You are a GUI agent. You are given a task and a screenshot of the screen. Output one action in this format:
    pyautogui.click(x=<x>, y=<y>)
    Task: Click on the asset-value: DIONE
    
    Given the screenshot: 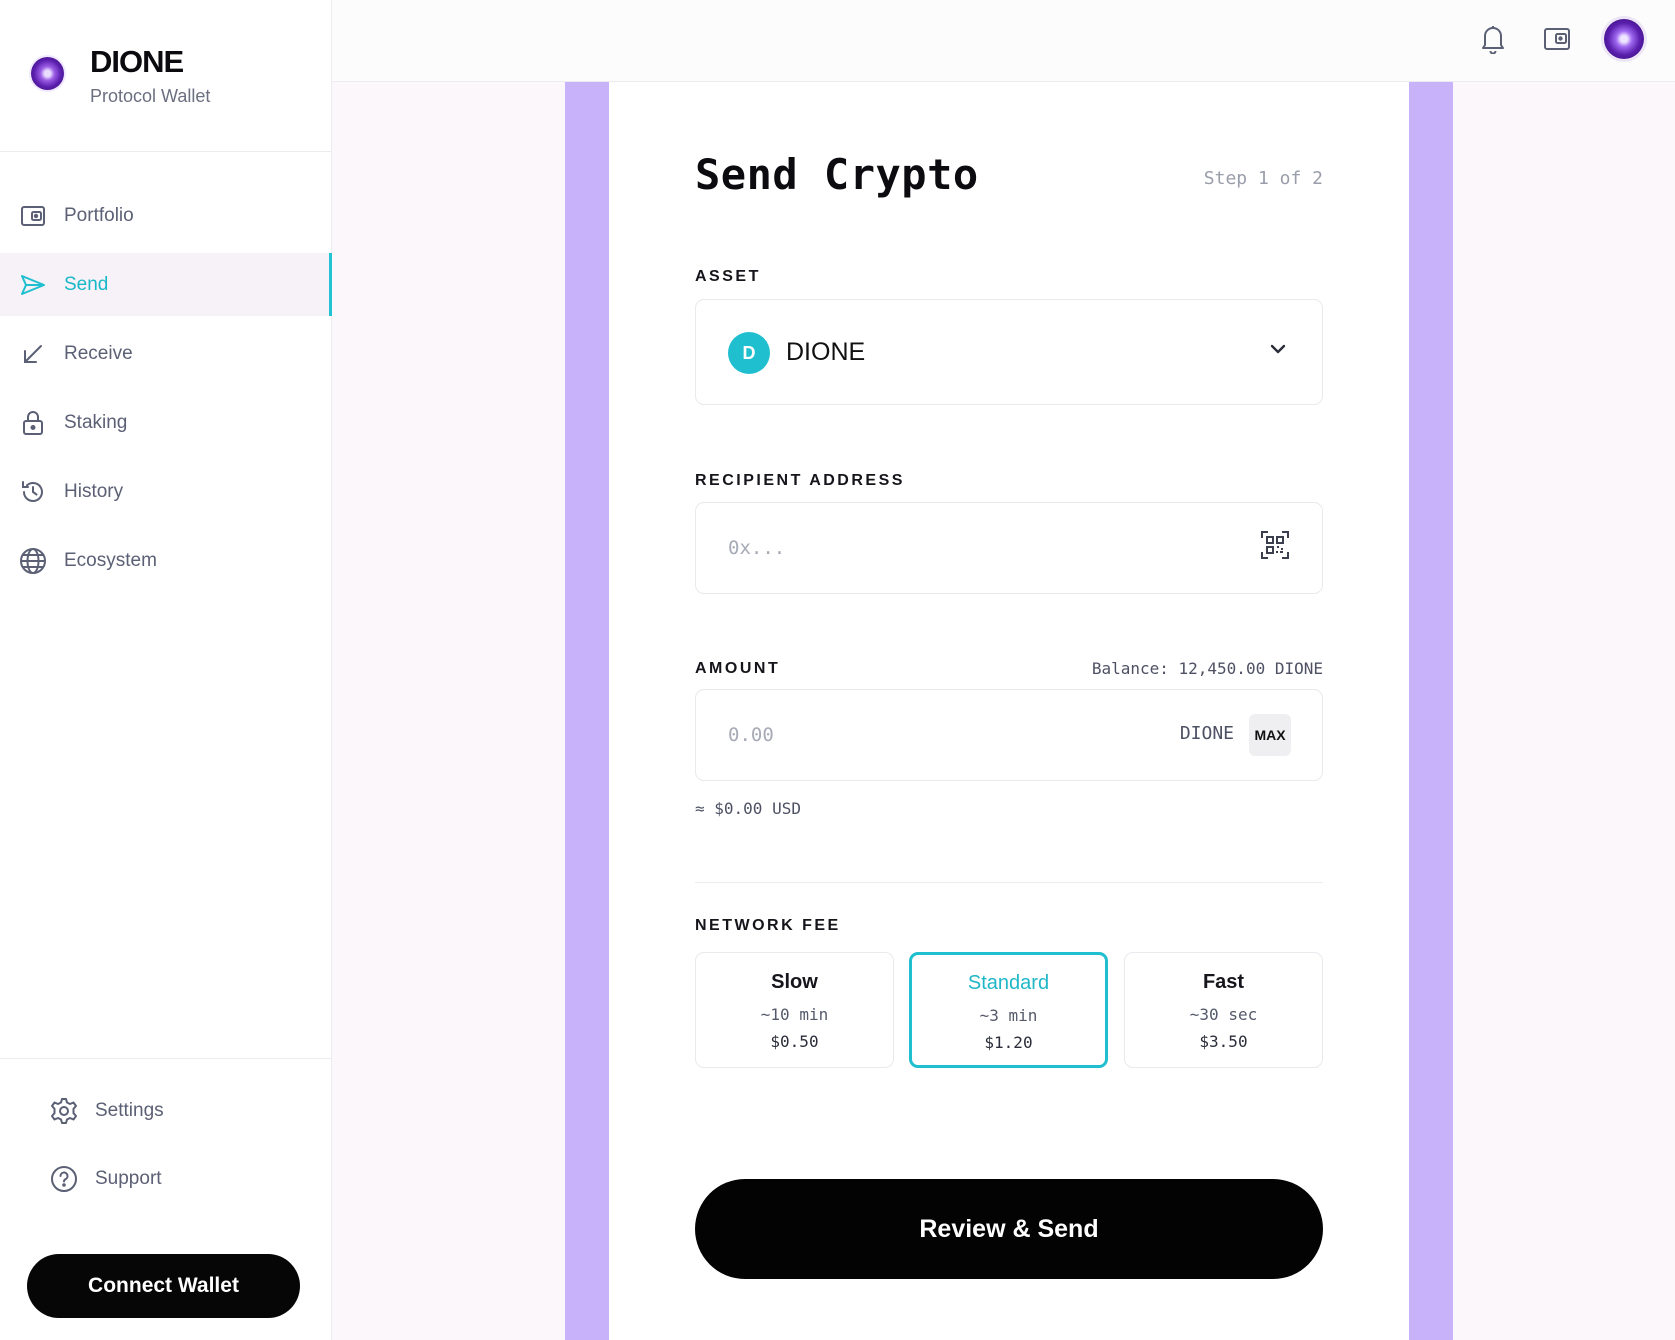 What is the action you would take?
    pyautogui.click(x=826, y=352)
    